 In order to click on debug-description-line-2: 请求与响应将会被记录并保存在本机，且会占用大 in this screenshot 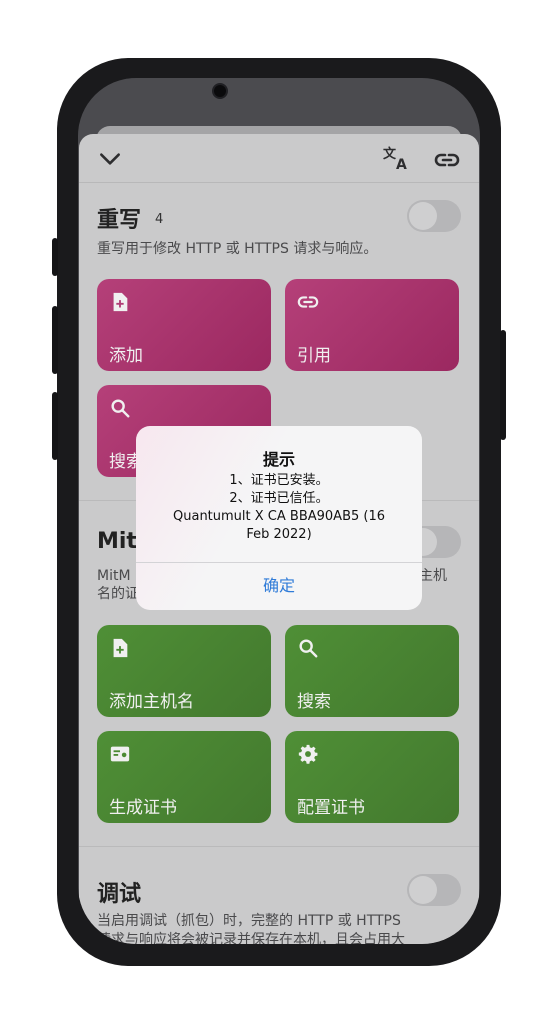, I will do `click(251, 938)`.